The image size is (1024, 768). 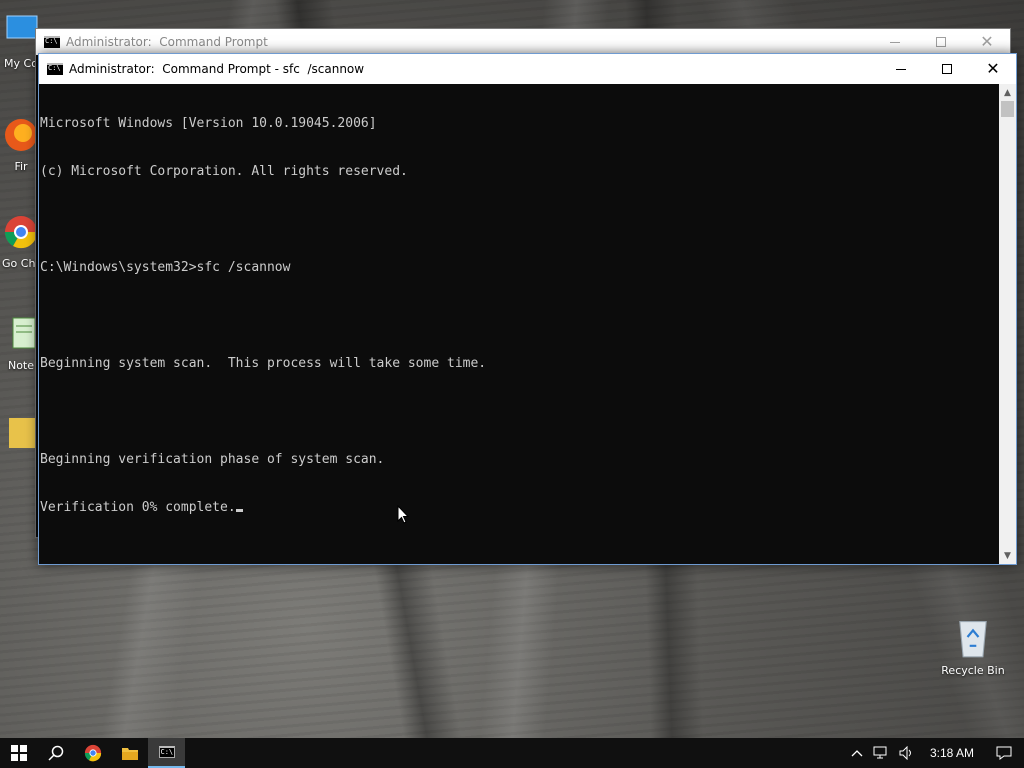 I want to click on notifications-icon, so click(x=1004, y=753).